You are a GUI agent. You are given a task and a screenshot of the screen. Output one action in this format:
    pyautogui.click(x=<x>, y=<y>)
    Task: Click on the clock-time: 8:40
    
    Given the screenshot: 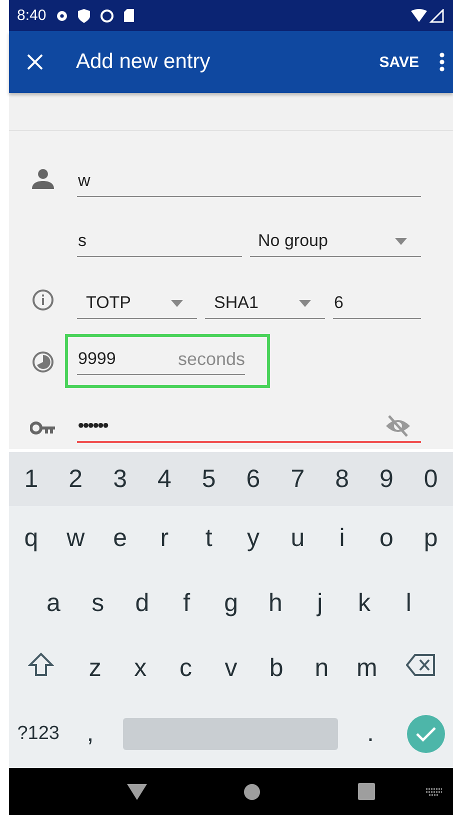 What is the action you would take?
    pyautogui.click(x=31, y=15)
    